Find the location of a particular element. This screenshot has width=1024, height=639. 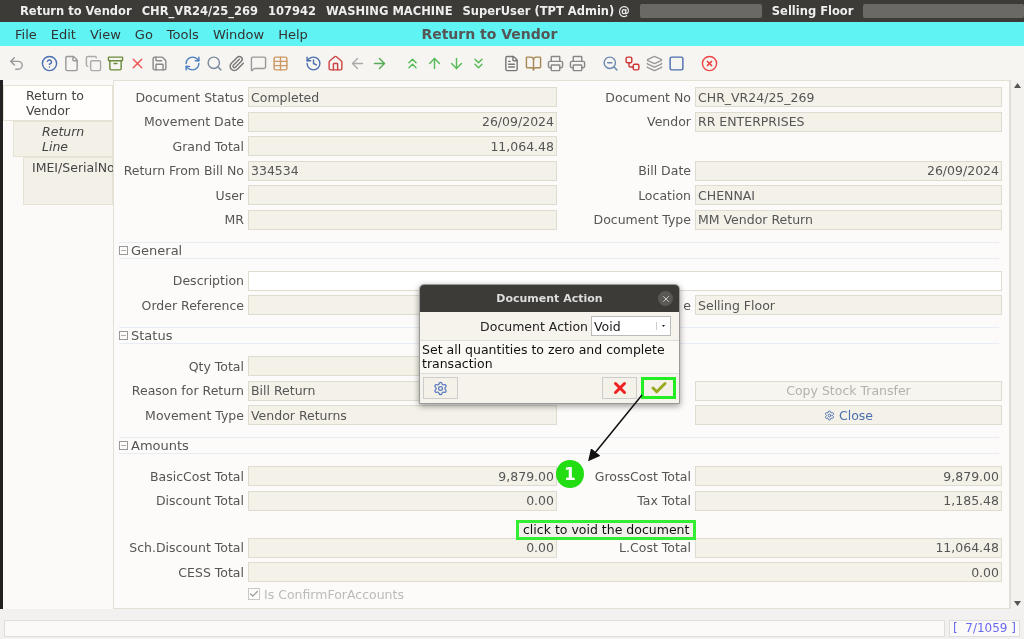

close-button: Close is located at coordinates (848, 415).